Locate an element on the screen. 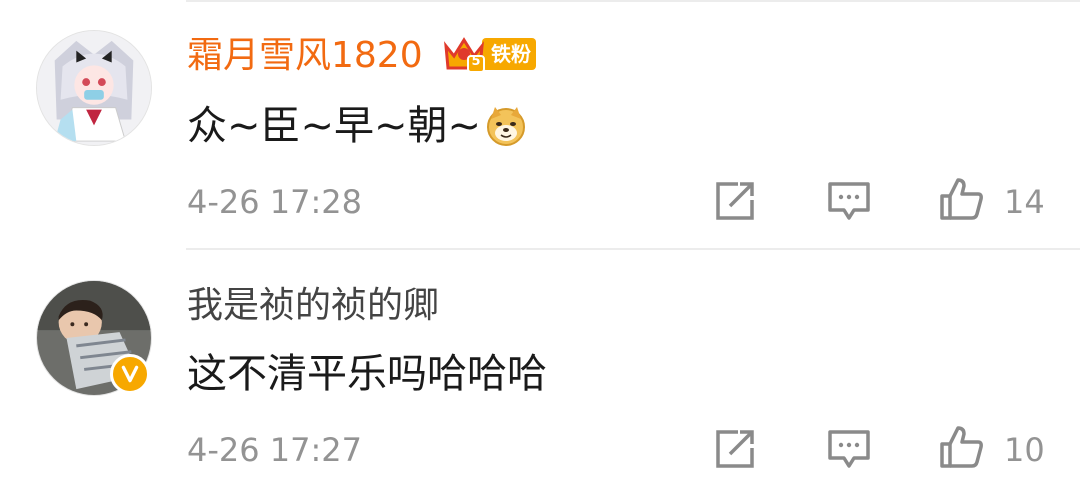 The width and height of the screenshot is (1080, 492). like-count: 10 is located at coordinates (1024, 450).